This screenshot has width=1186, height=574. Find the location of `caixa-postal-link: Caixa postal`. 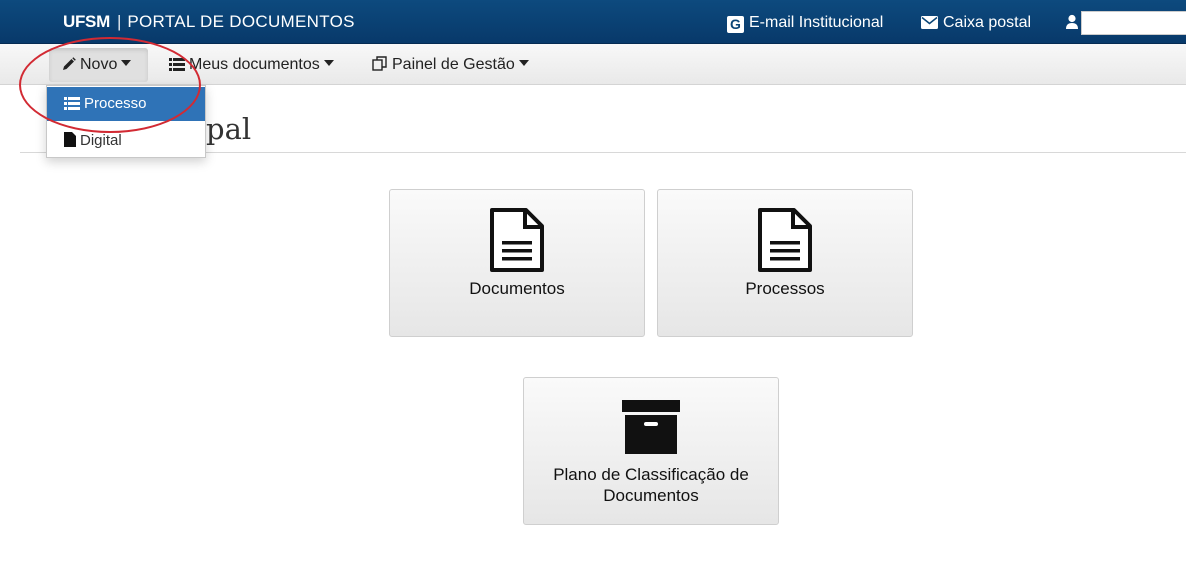

caixa-postal-link: Caixa postal is located at coordinates (976, 24).